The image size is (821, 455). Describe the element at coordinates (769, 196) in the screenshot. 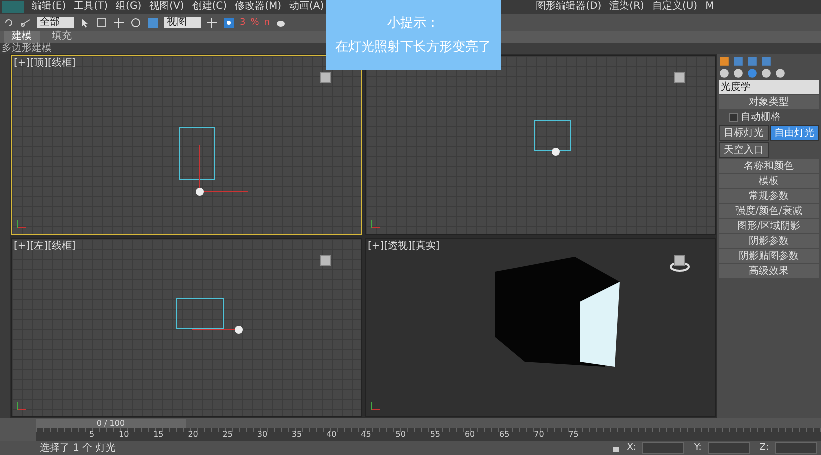

I see `rollout-header: 常规参数` at that location.